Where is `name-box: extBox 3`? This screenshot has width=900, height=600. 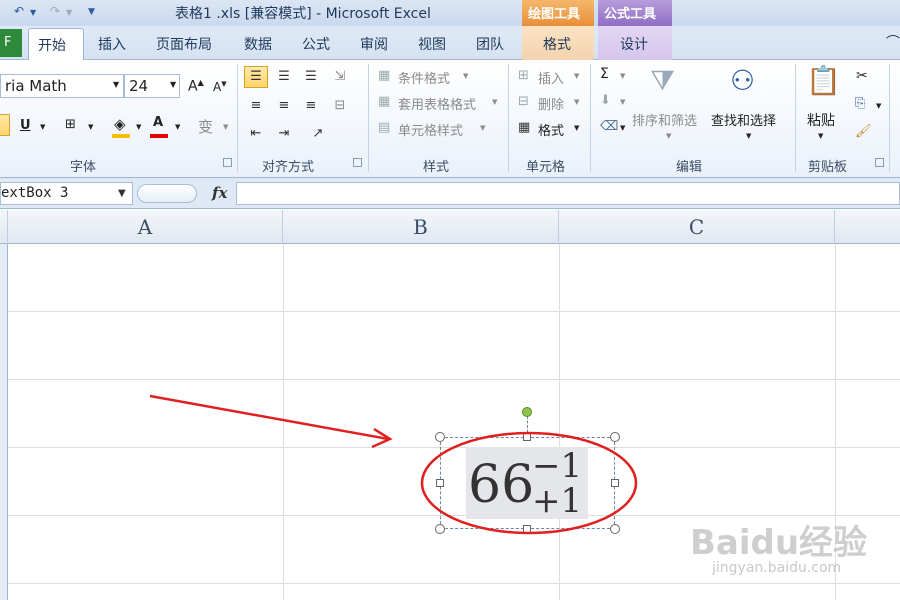 name-box: extBox 3 is located at coordinates (66, 193).